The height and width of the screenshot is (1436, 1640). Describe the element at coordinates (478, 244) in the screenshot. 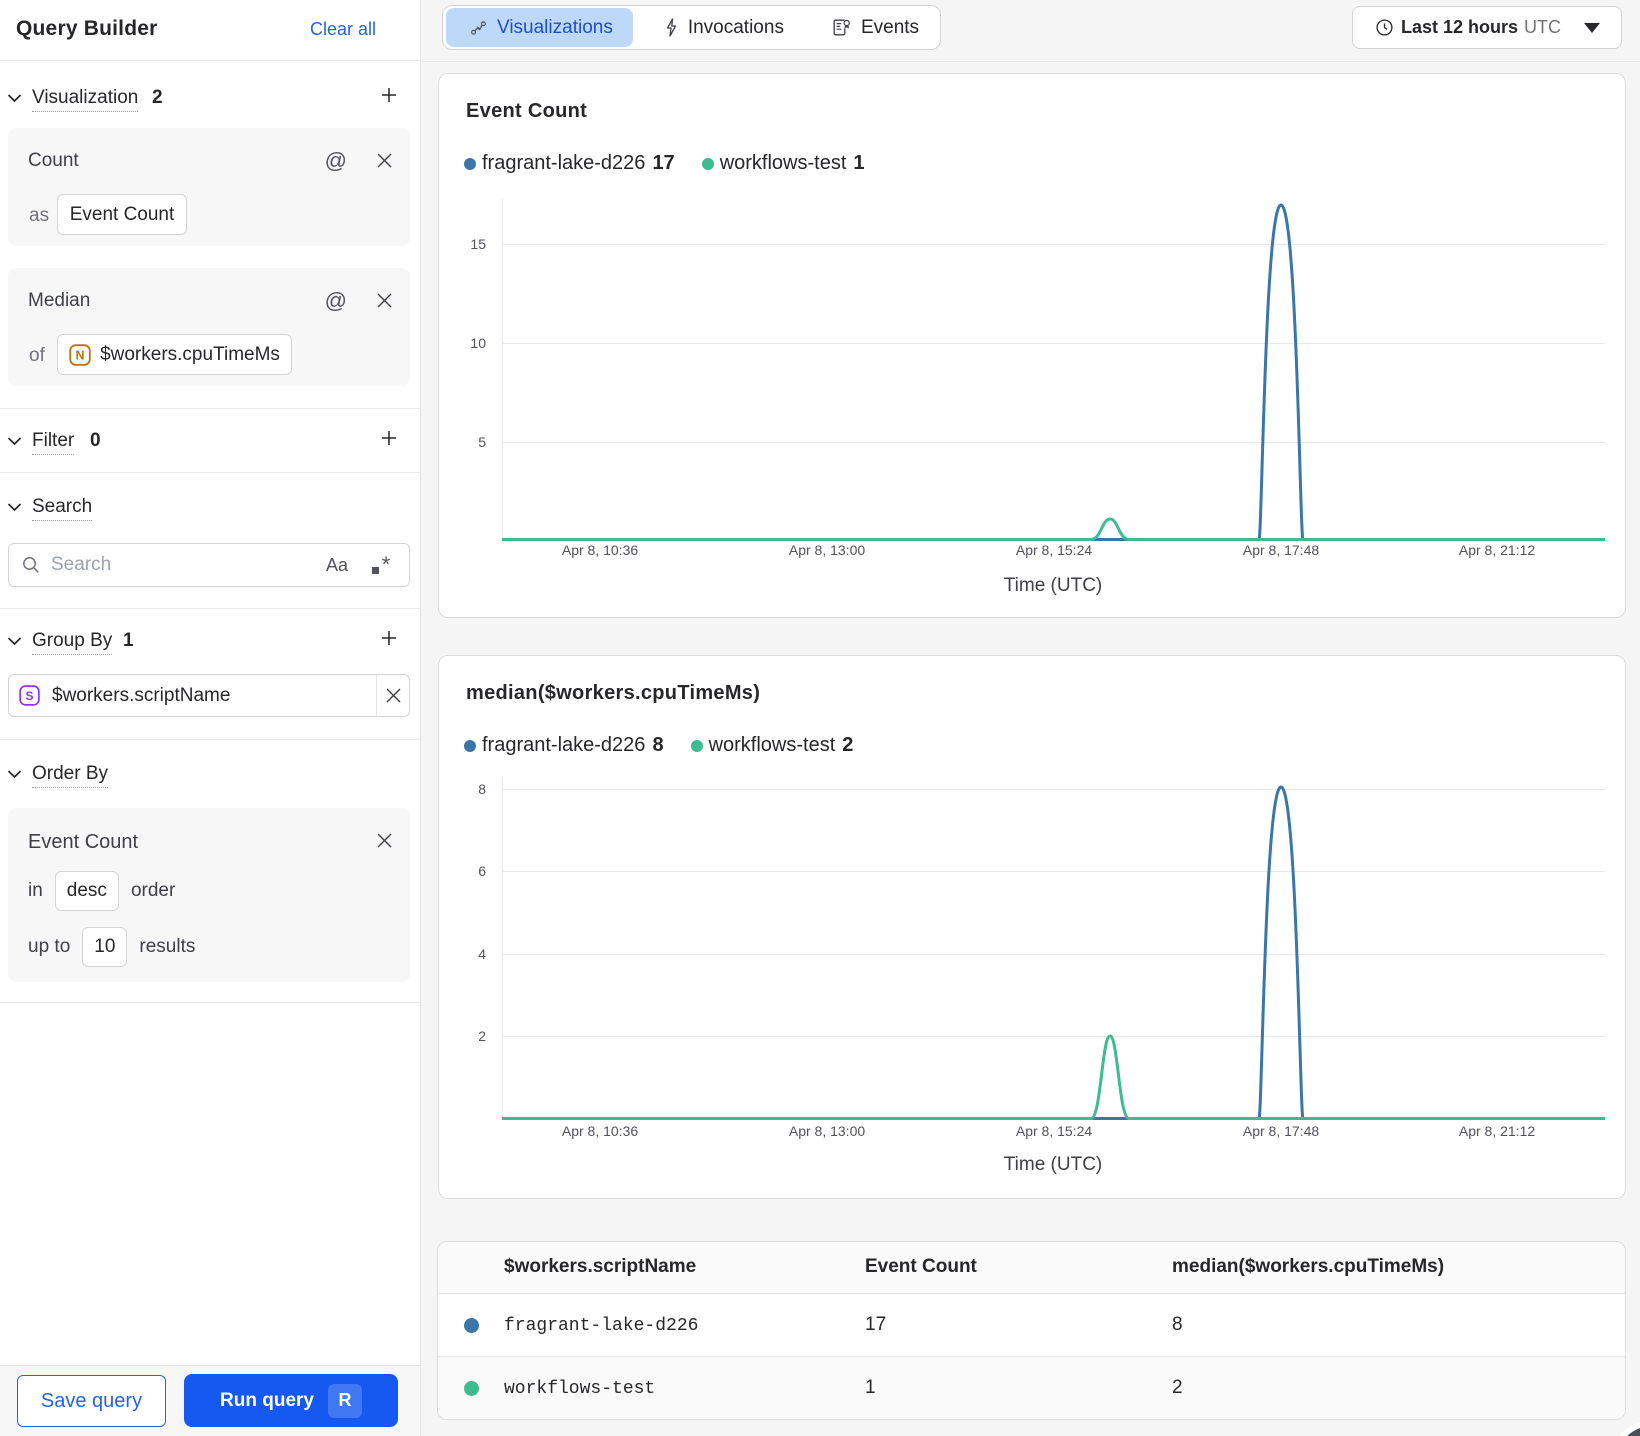

I see `svg-text: 15` at that location.